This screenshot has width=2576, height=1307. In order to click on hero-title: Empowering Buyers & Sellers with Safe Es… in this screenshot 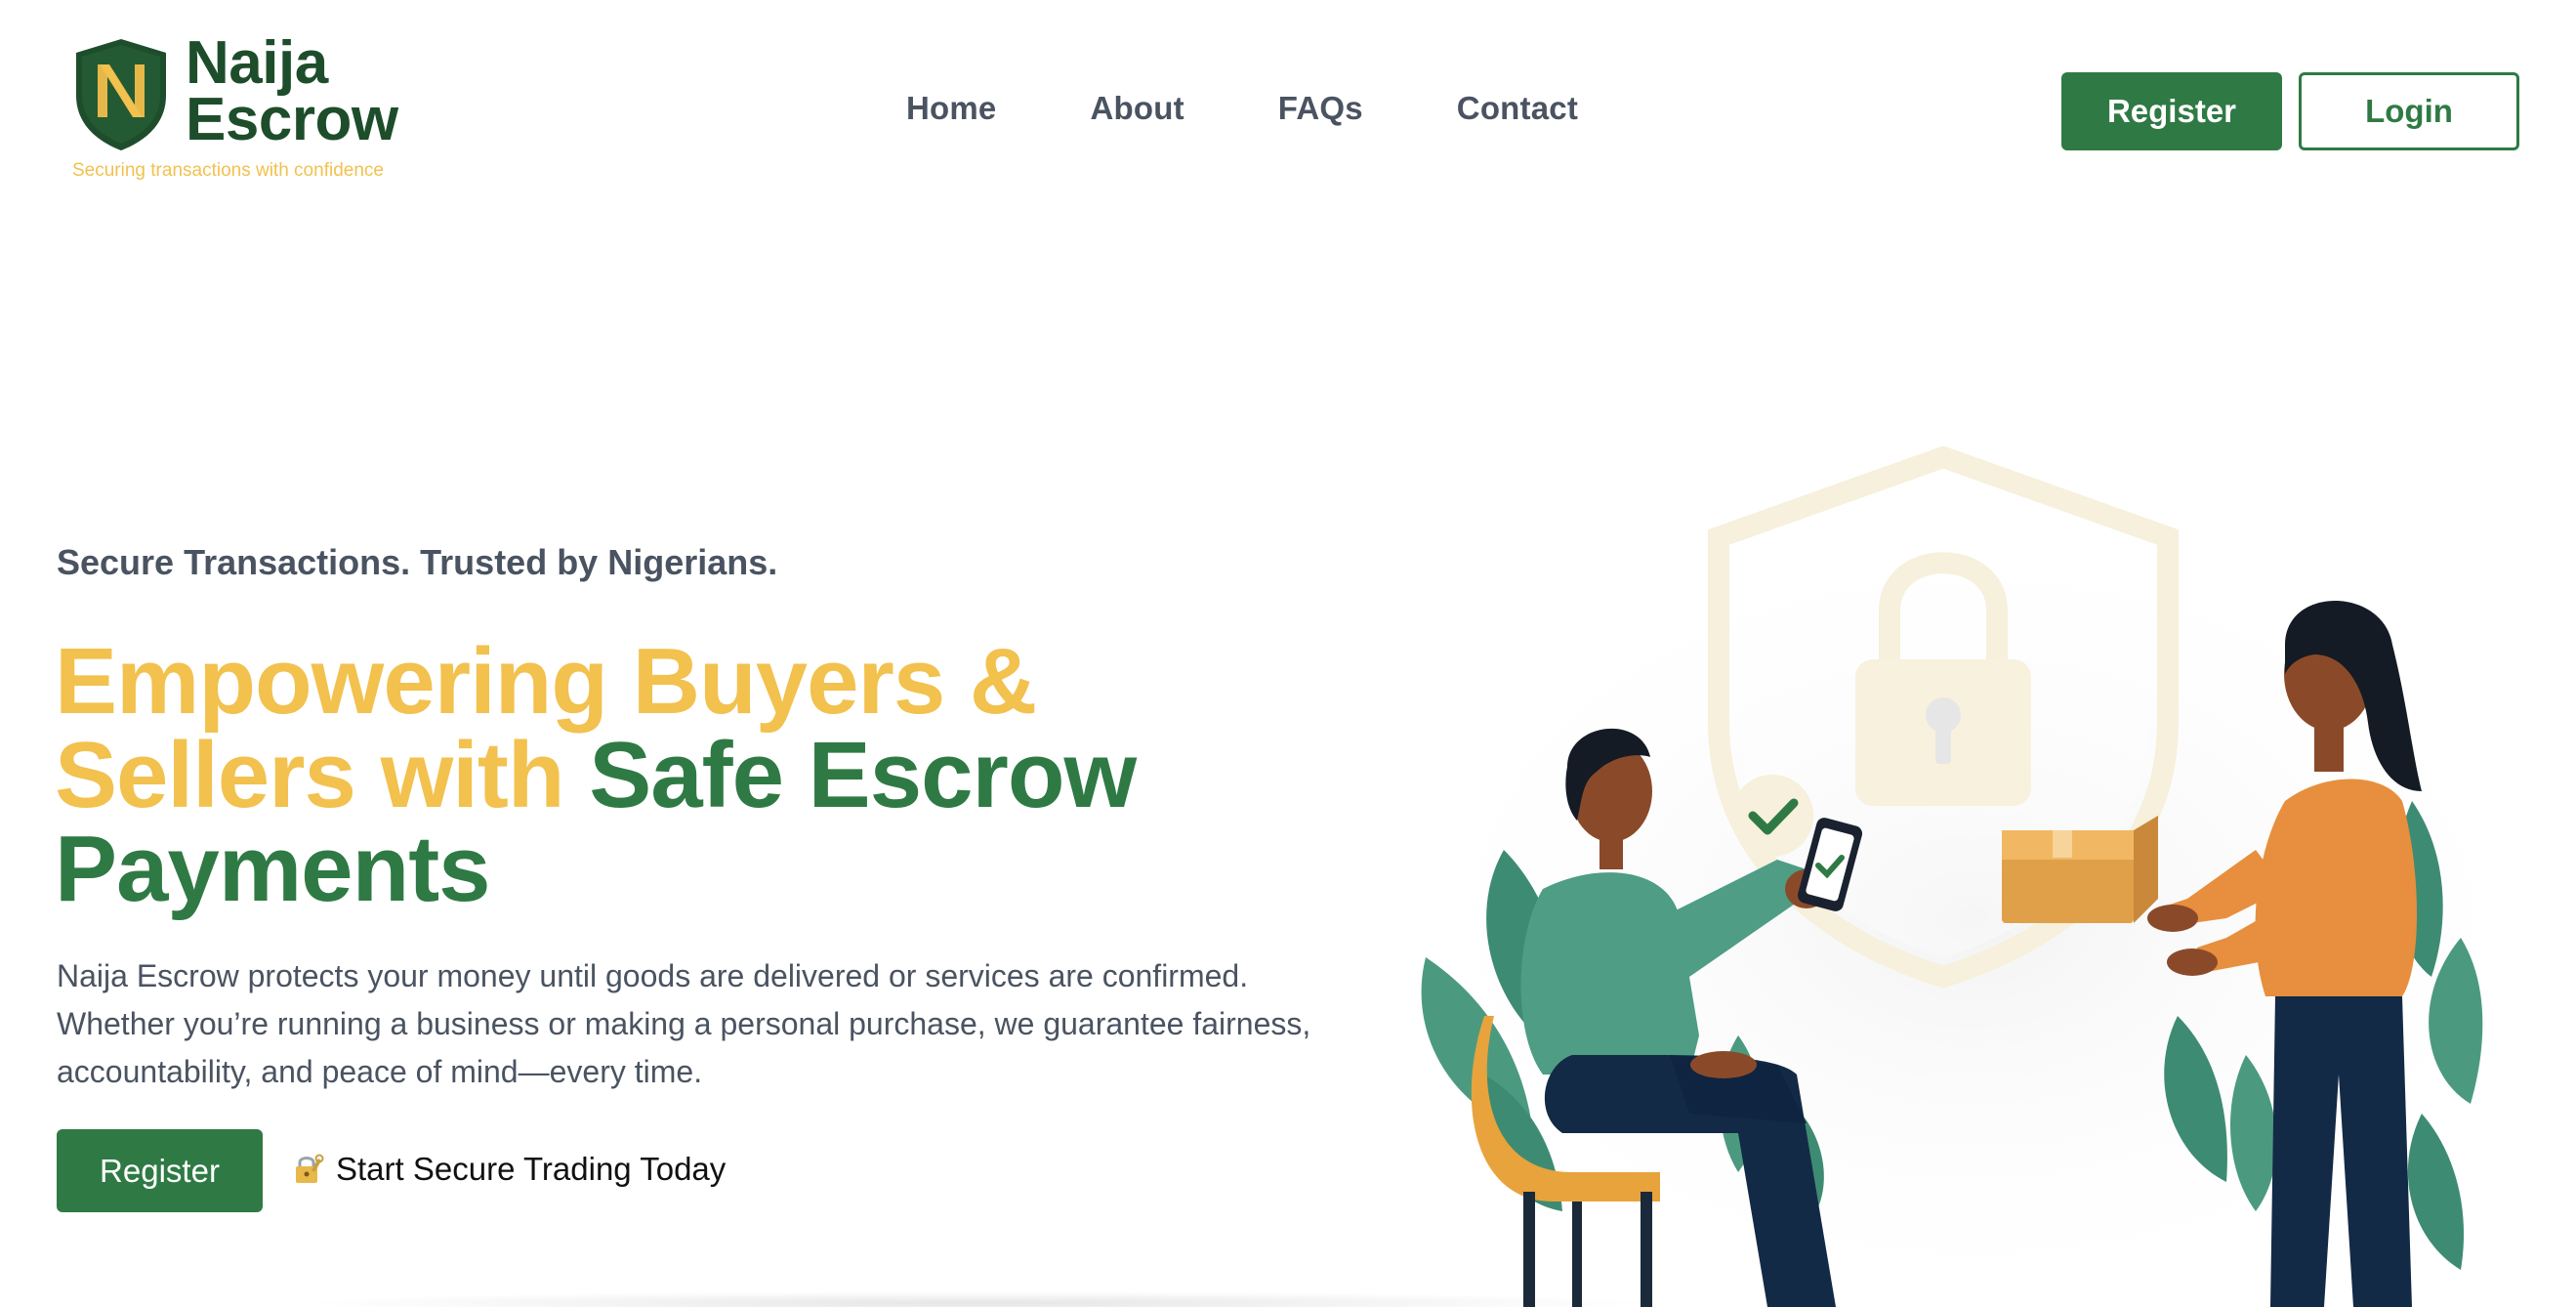, I will do `click(640, 776)`.